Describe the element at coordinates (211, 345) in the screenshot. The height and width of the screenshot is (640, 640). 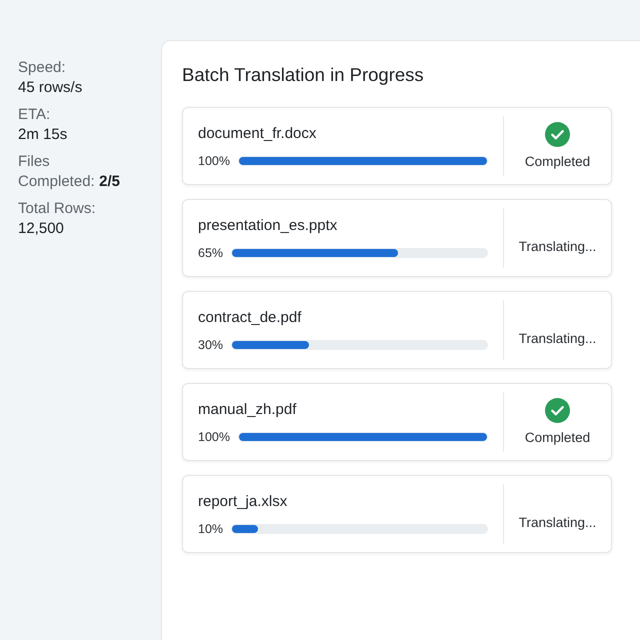
I see `progress-percent: 30%` at that location.